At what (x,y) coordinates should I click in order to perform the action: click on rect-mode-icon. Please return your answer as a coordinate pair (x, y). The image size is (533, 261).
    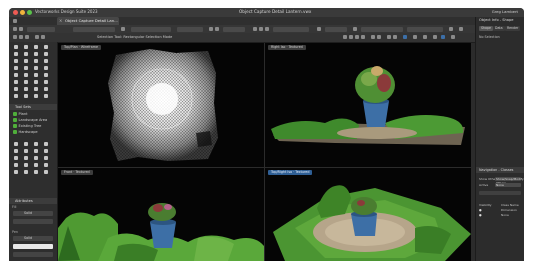
    Looking at the image, I should click on (21, 37).